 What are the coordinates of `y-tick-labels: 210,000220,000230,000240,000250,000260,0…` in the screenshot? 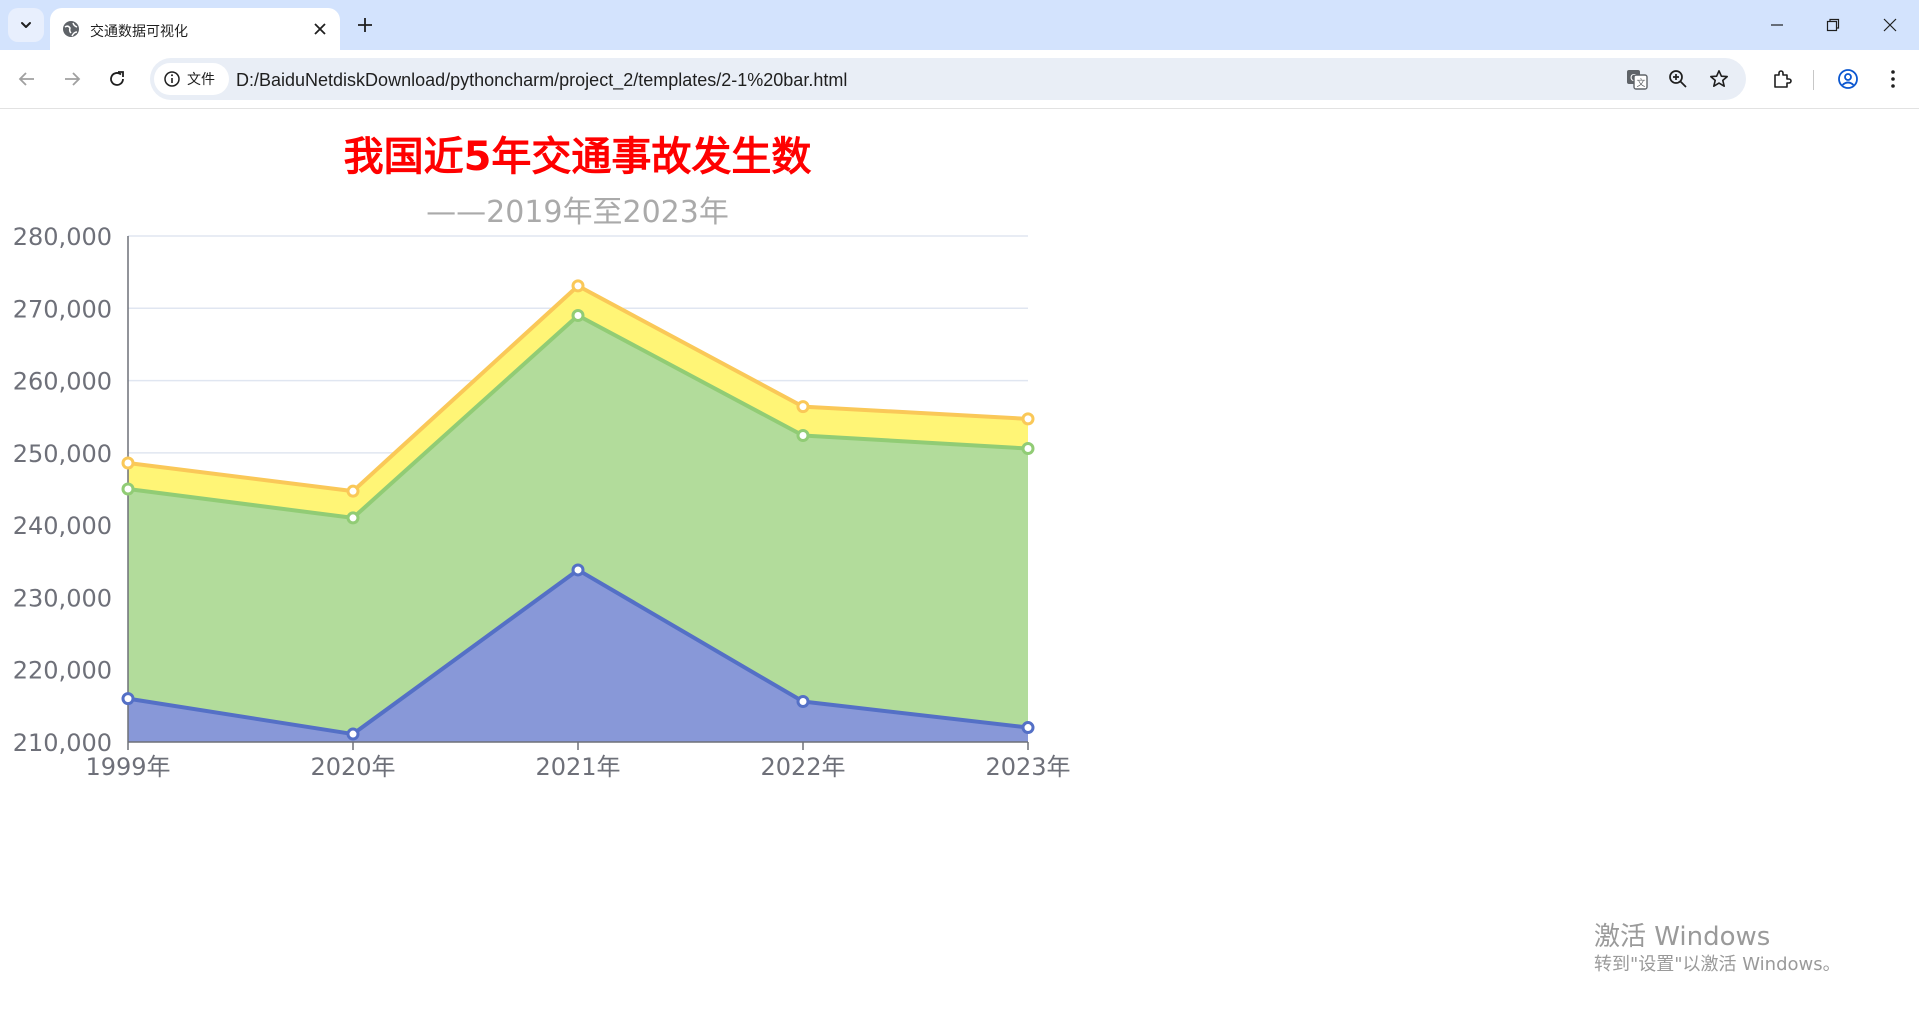 It's located at (62, 490).